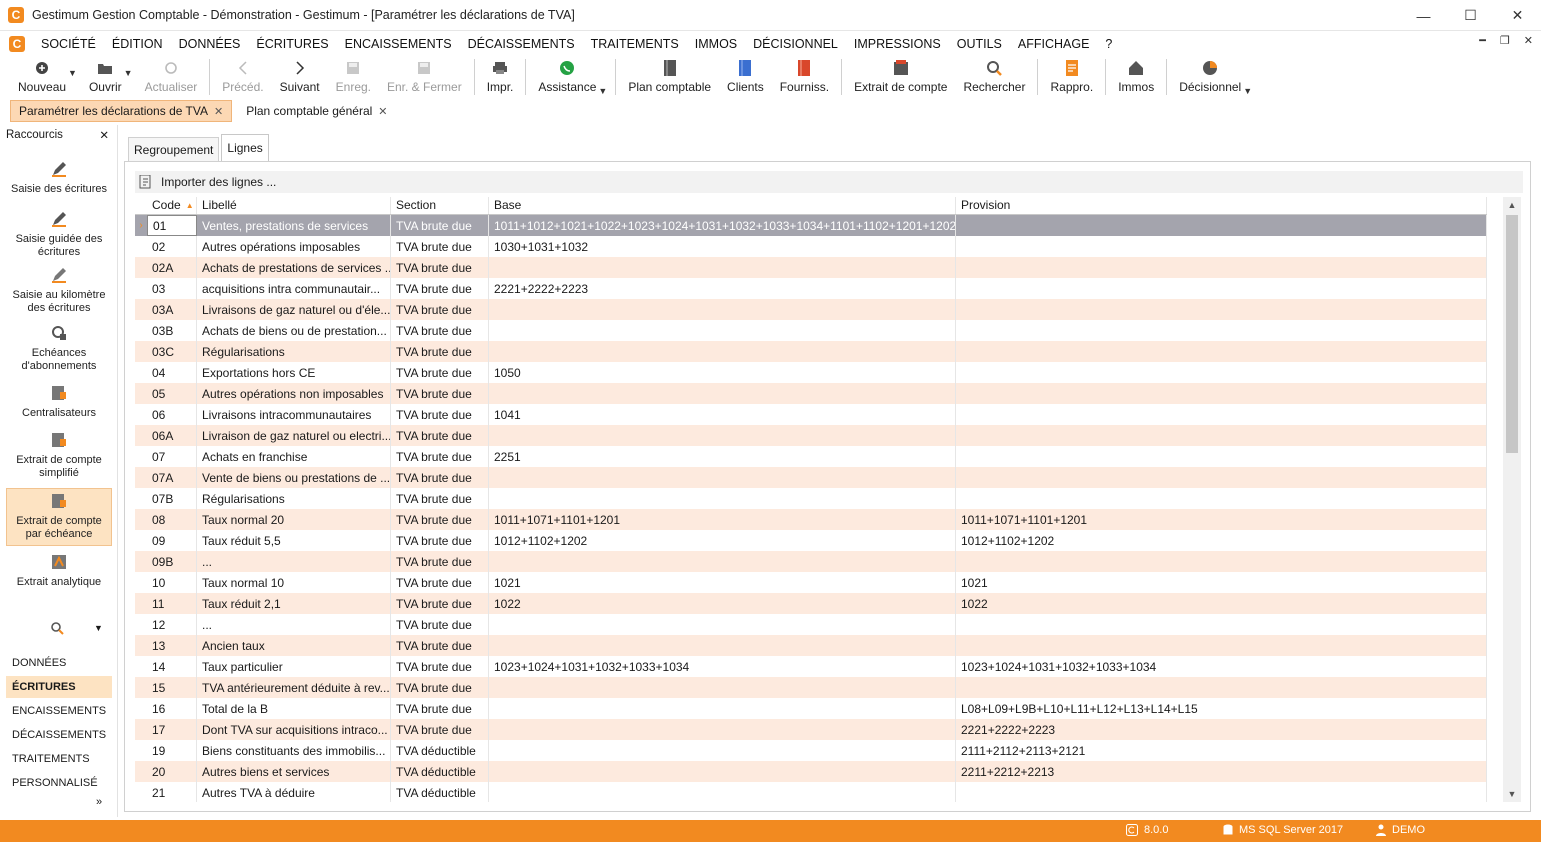  I want to click on cell-code: 02, so click(172, 246).